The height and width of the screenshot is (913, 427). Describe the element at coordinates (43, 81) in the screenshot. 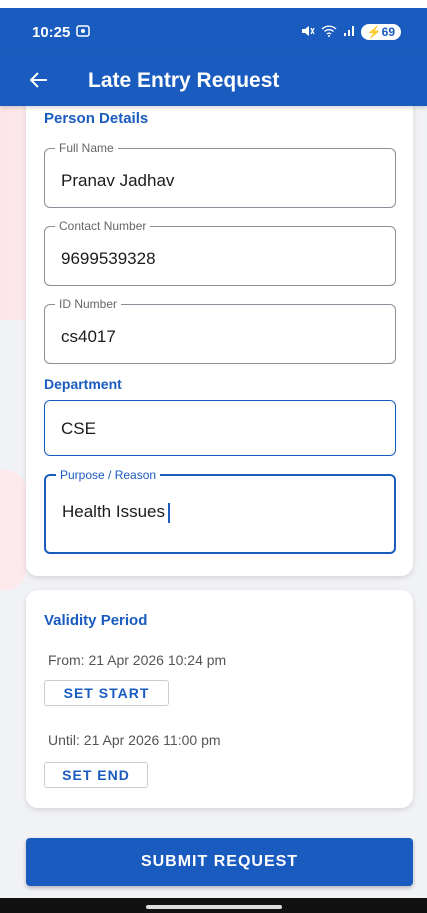

I see `back-arrow-icon` at that location.